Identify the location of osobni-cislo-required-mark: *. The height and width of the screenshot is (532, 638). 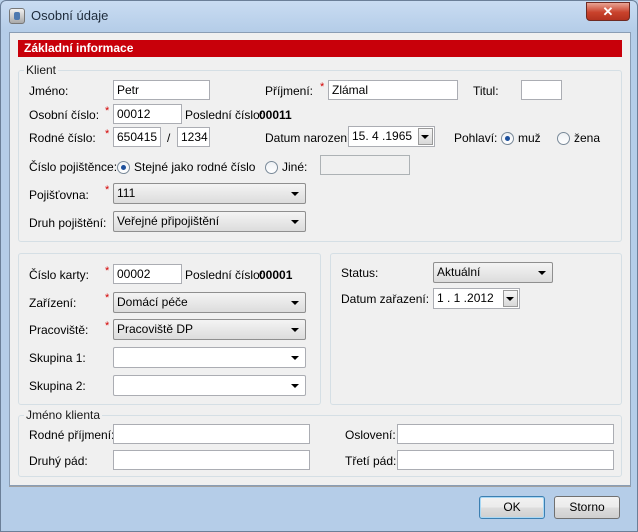
(107, 111).